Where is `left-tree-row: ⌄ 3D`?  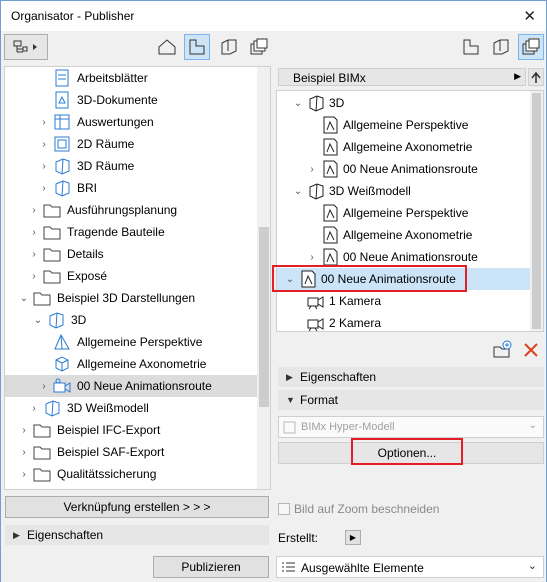 left-tree-row: ⌄ 3D is located at coordinates (131, 320).